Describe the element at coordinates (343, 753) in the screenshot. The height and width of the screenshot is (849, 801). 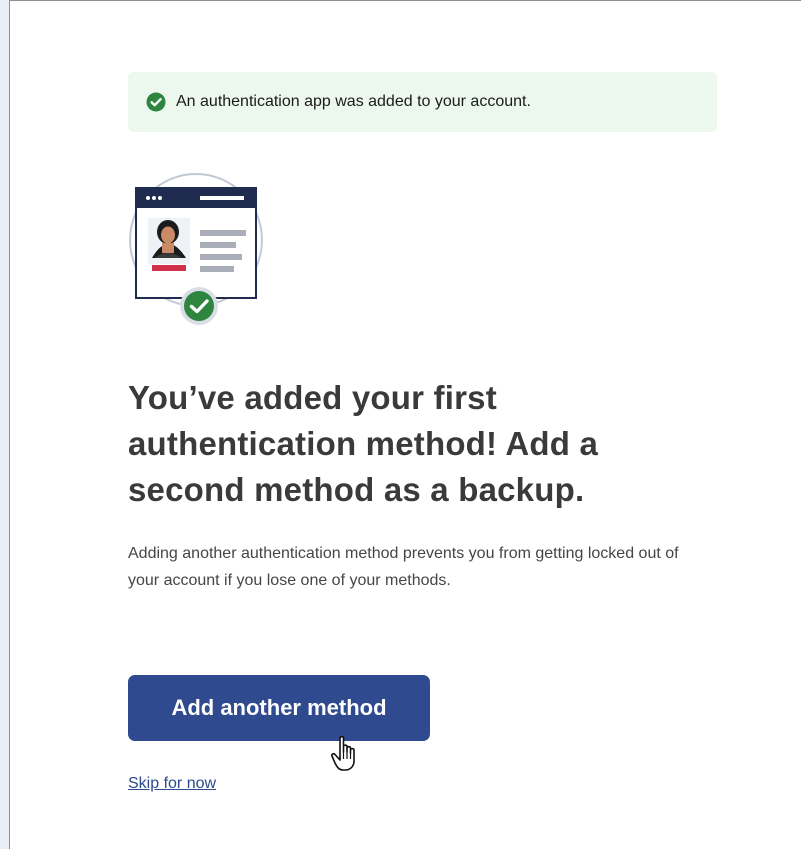
I see `hand-pointer-cursor-icon` at that location.